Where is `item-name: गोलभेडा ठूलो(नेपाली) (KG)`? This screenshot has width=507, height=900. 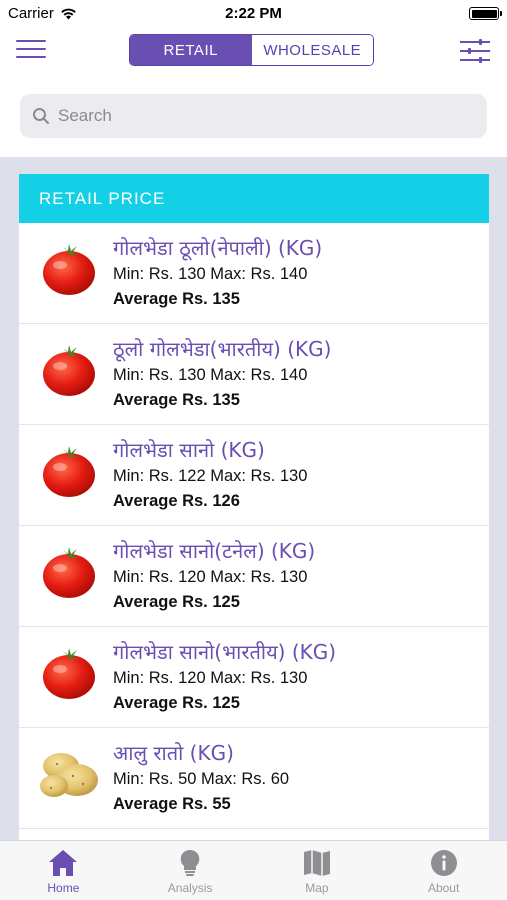
item-name: गोलभेडा ठूलो(नेपाली) (KG) is located at coordinates (218, 248).